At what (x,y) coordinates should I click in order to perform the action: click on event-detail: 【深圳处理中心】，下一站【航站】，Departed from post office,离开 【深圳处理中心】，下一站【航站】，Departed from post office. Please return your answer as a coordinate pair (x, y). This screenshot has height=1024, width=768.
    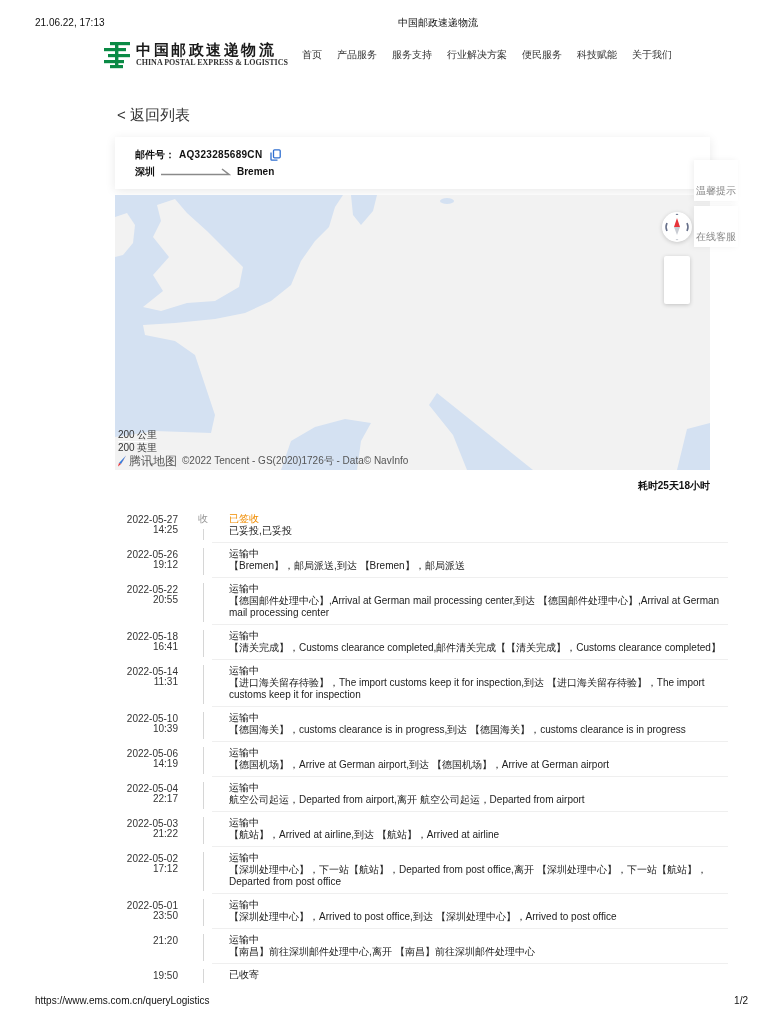
    Looking at the image, I should click on (468, 876).